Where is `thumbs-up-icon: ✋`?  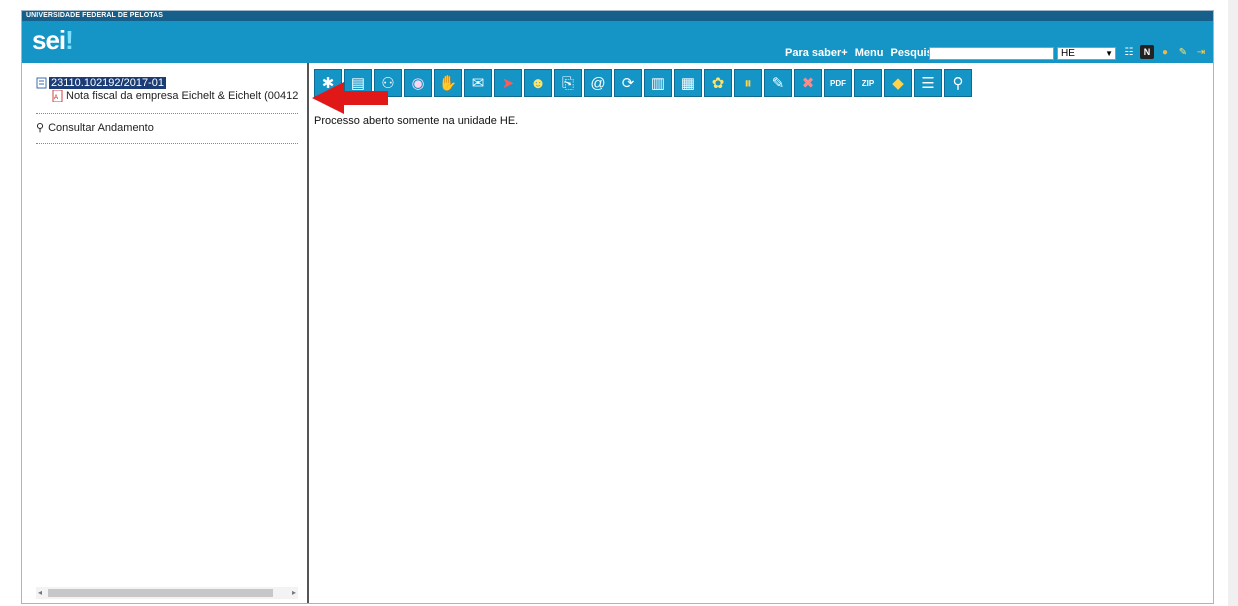
thumbs-up-icon: ✋ is located at coordinates (448, 83).